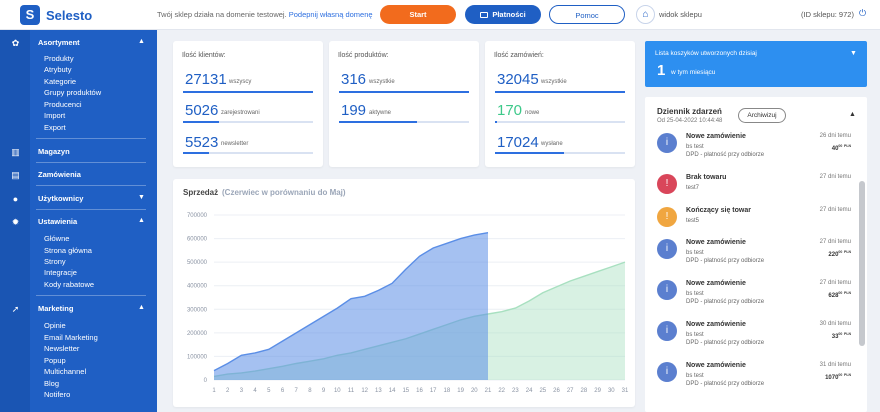  Describe the element at coordinates (54, 151) in the screenshot. I see `sidebar-section-warehouse: Magazyn` at that location.